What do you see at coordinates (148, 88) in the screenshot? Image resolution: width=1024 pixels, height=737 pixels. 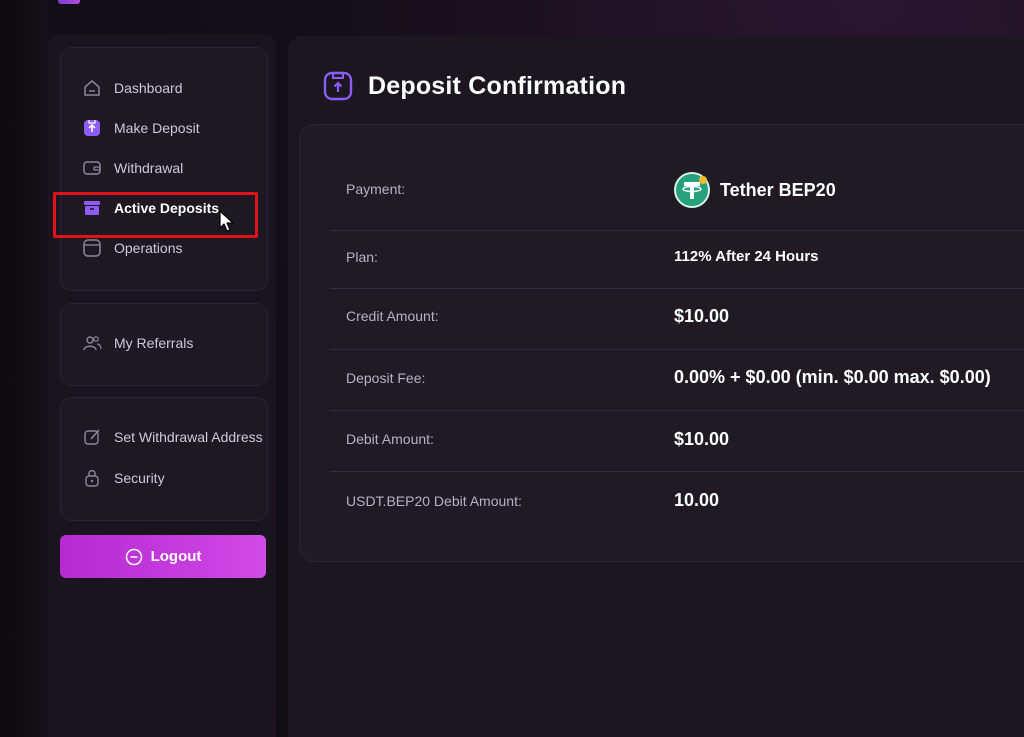 I see `sidebar-item-label: Dashboard` at bounding box center [148, 88].